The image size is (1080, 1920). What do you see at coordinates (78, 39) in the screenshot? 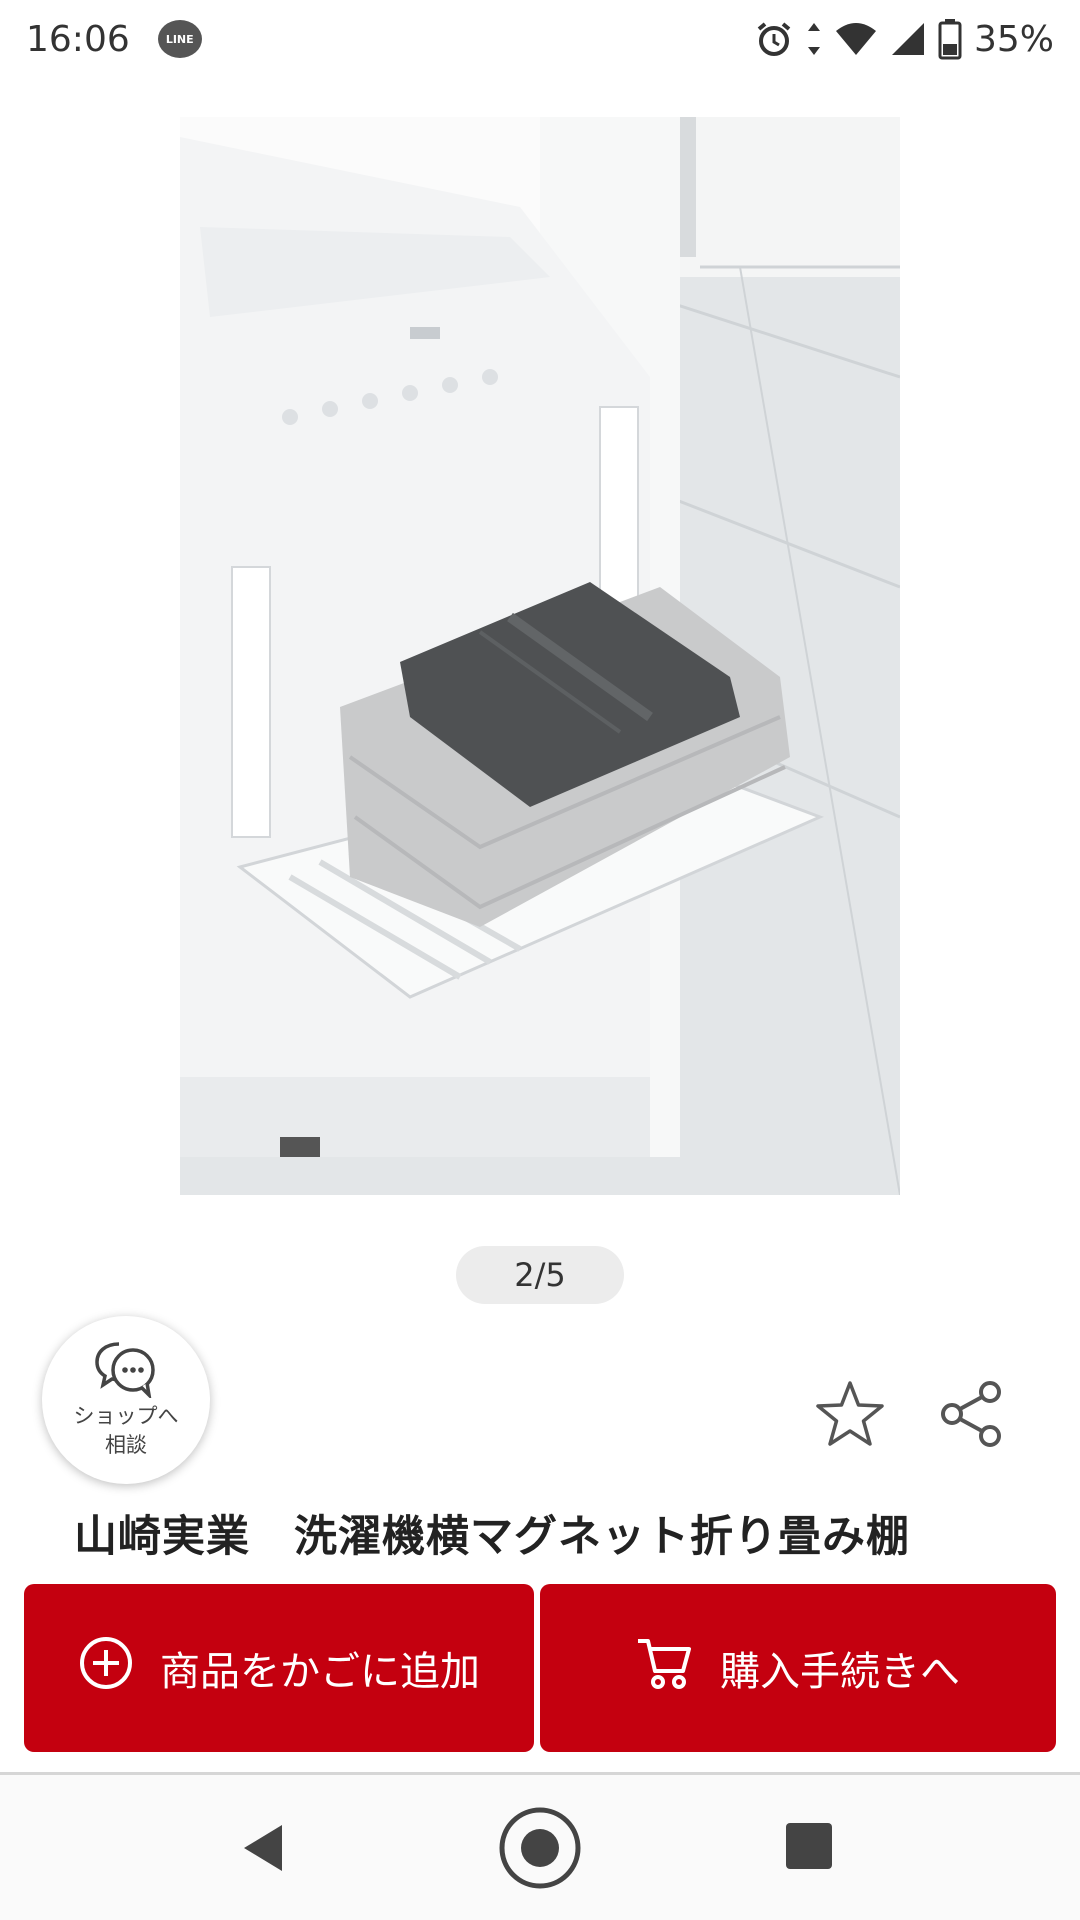
I see `status-time: 16:06` at bounding box center [78, 39].